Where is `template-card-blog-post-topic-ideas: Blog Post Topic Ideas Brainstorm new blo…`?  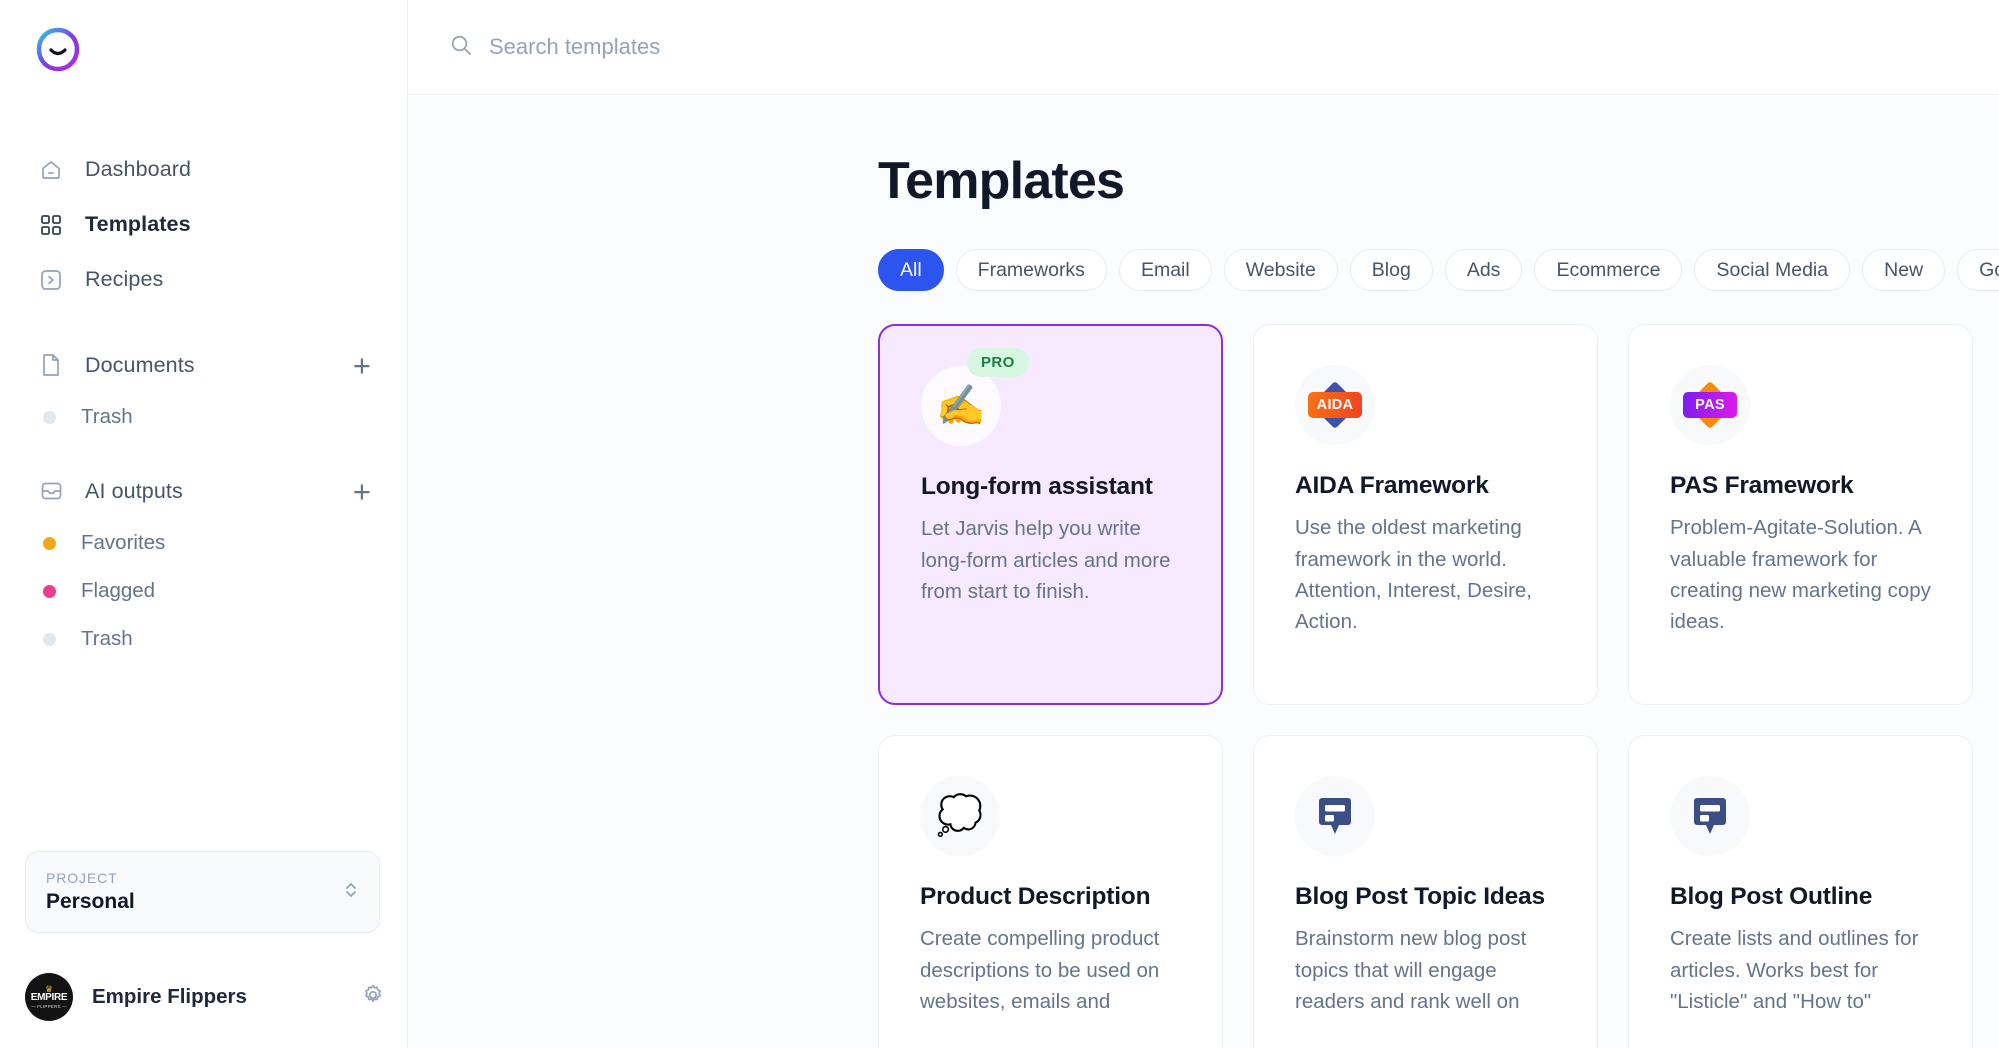
template-card-blog-post-topic-ideas: Blog Post Topic Ideas Brainstorm new blo… is located at coordinates (1425, 891).